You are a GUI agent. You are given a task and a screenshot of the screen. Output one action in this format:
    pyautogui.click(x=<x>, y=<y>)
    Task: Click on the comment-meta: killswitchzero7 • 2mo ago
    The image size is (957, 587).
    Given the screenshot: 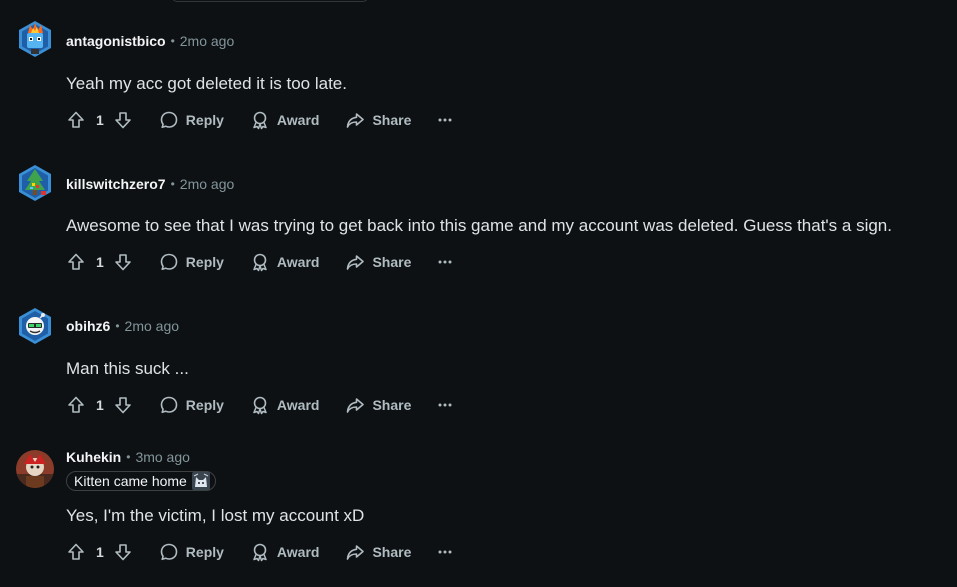 What is the action you would take?
    pyautogui.click(x=150, y=184)
    